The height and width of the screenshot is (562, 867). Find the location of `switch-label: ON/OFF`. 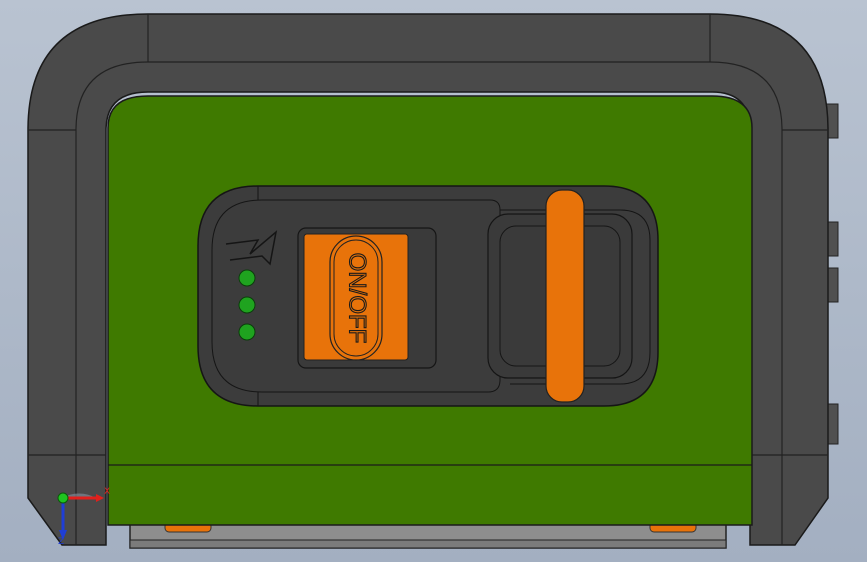

switch-label: ON/OFF is located at coordinates (357, 298).